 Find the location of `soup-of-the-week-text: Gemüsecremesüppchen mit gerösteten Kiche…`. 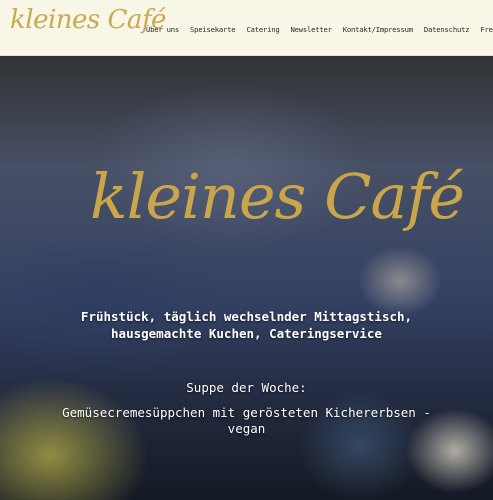

soup-of-the-week-text: Gemüsecremesüppchen mit gerösteten Kiche… is located at coordinates (246, 421).